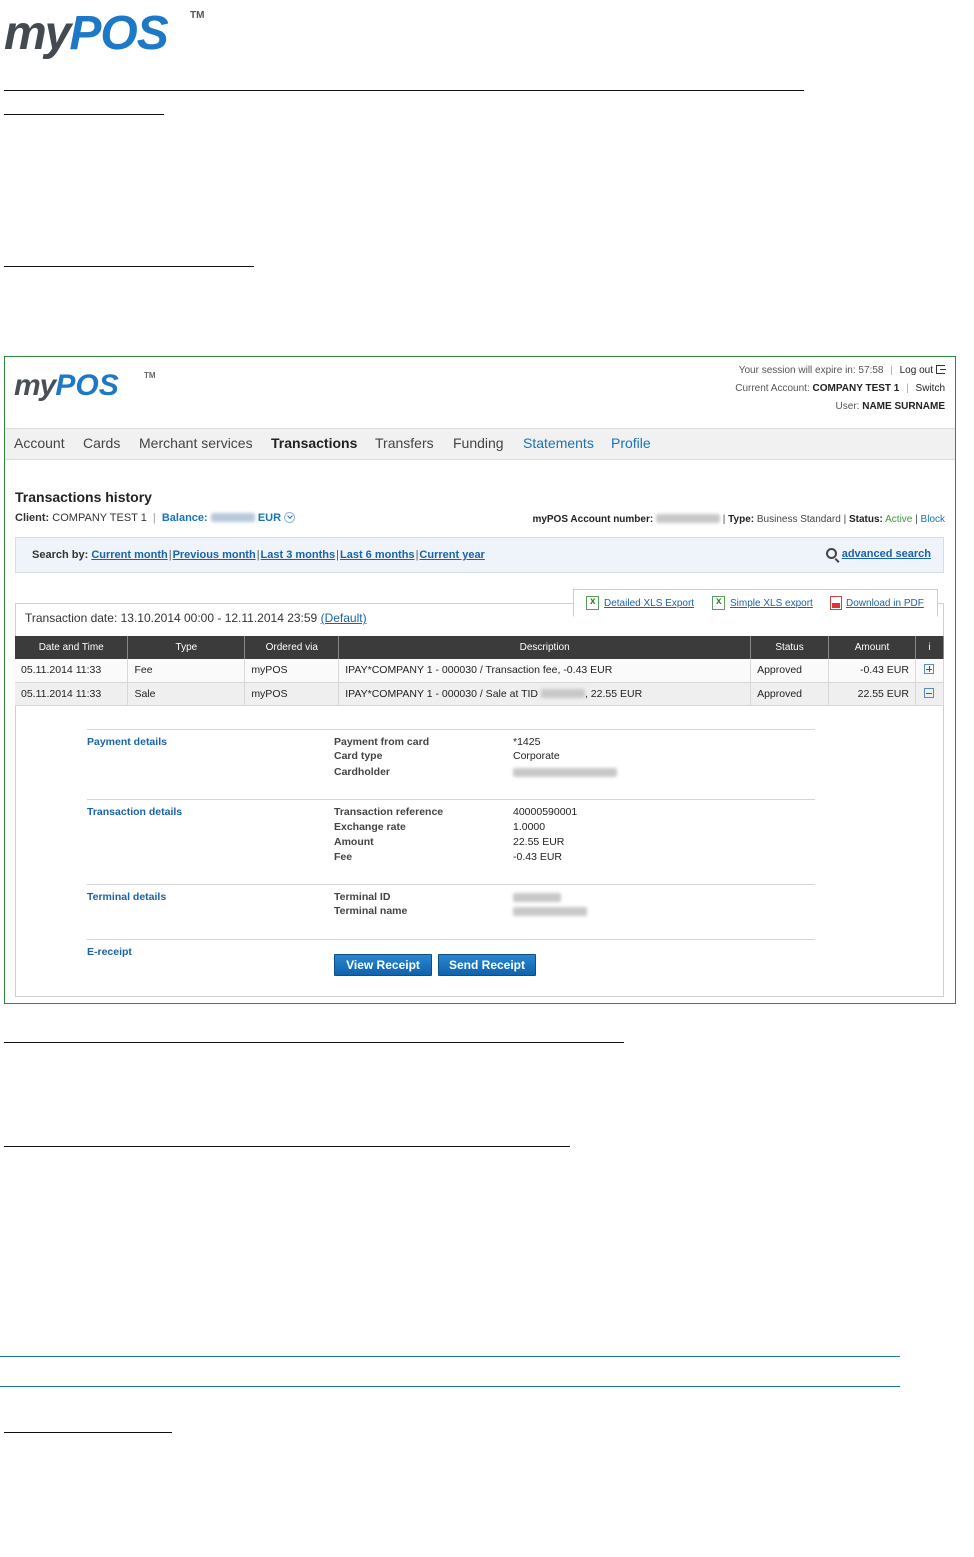 The width and height of the screenshot is (974, 1557). I want to click on col-type: Type, so click(186, 647).